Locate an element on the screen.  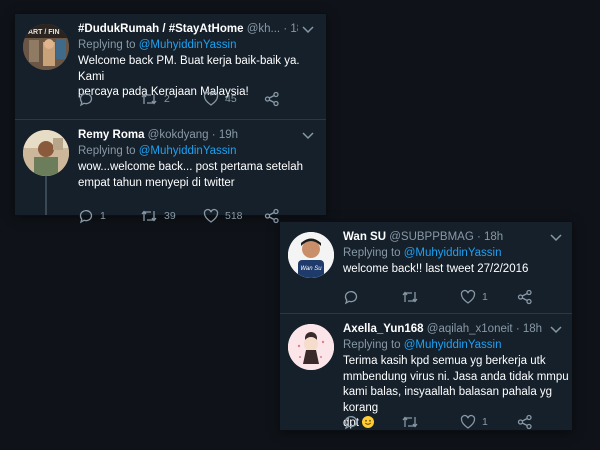
display-name: Wan SU is located at coordinates (364, 237).